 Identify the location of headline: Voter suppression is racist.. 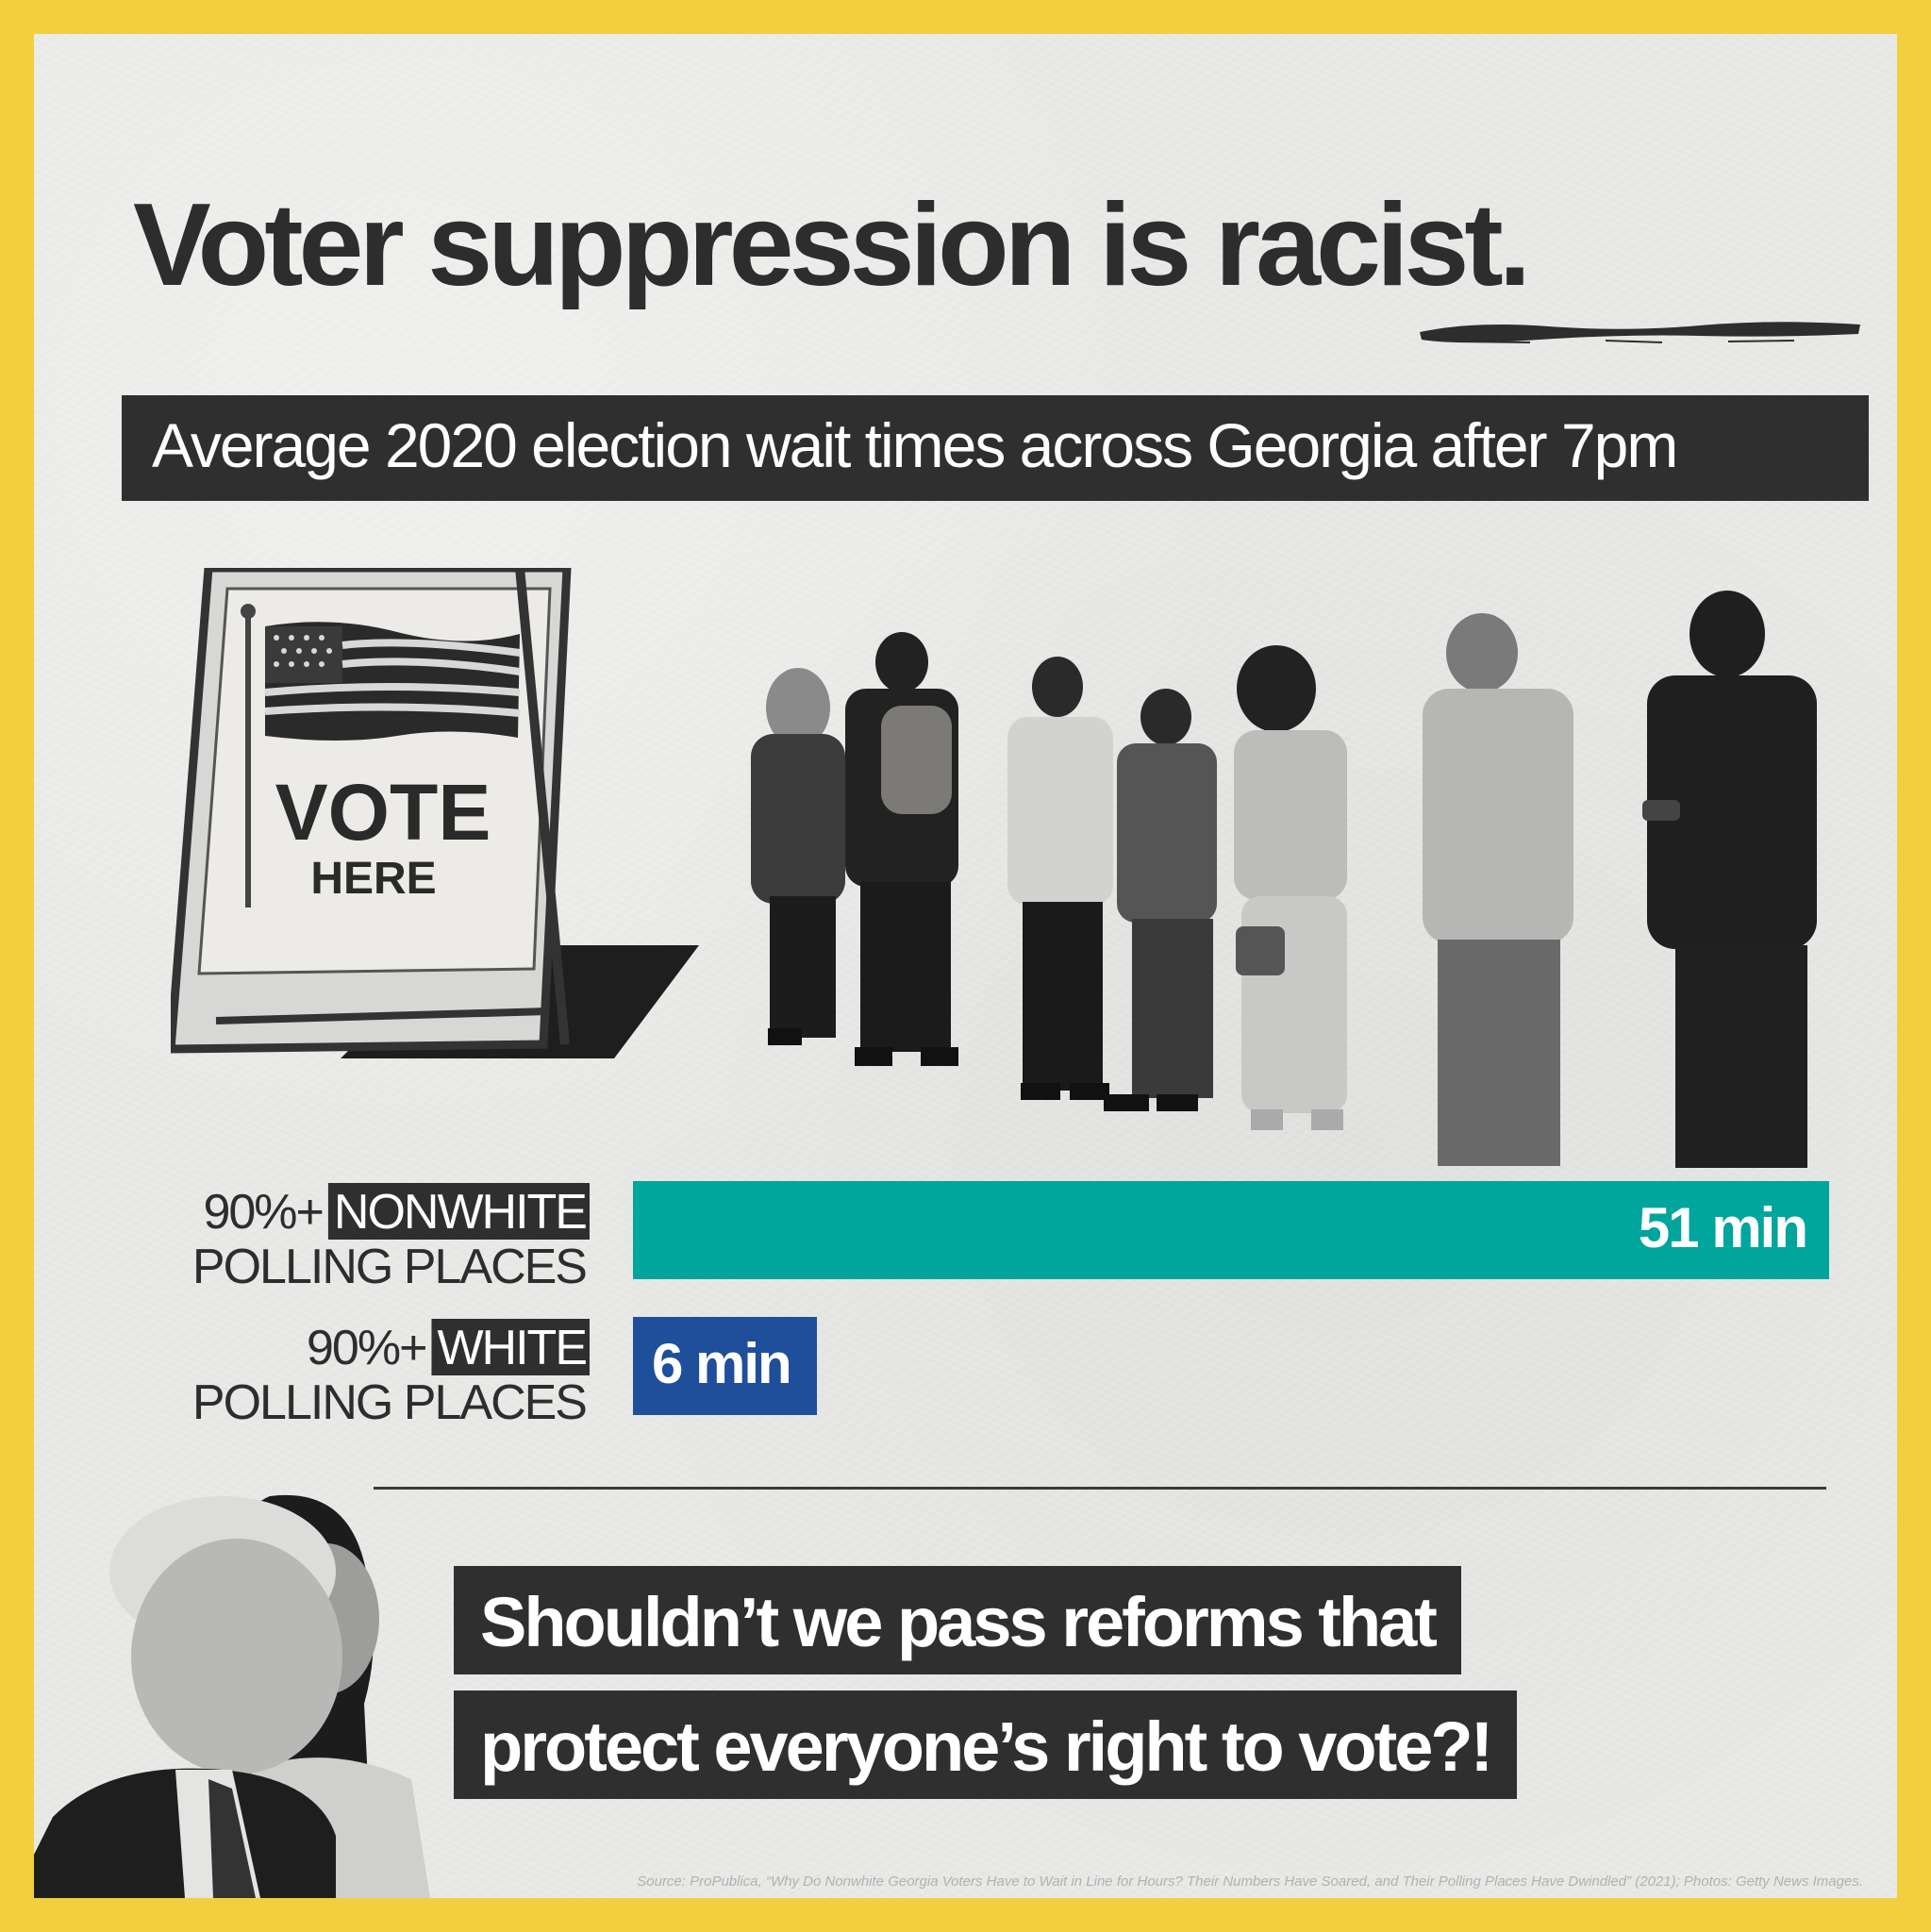
(832, 245).